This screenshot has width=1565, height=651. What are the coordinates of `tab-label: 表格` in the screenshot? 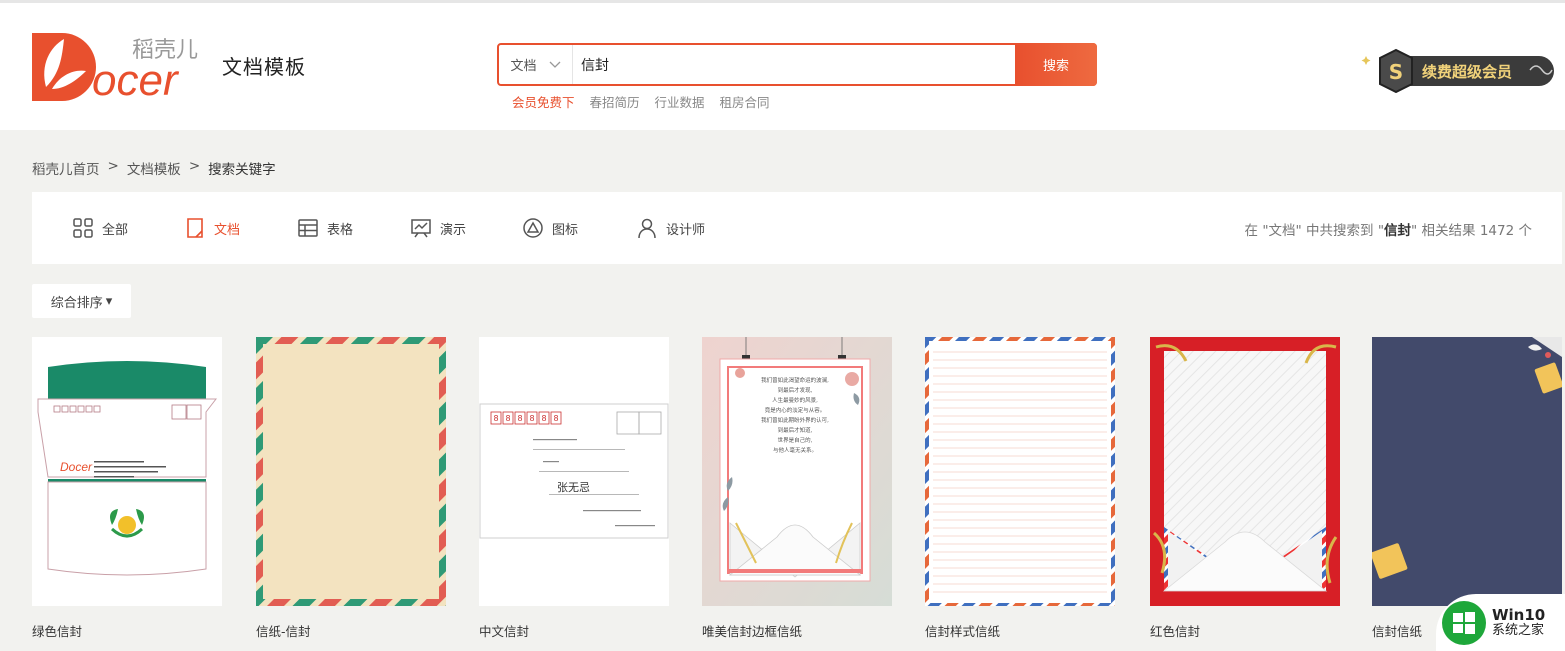 It's located at (340, 230).